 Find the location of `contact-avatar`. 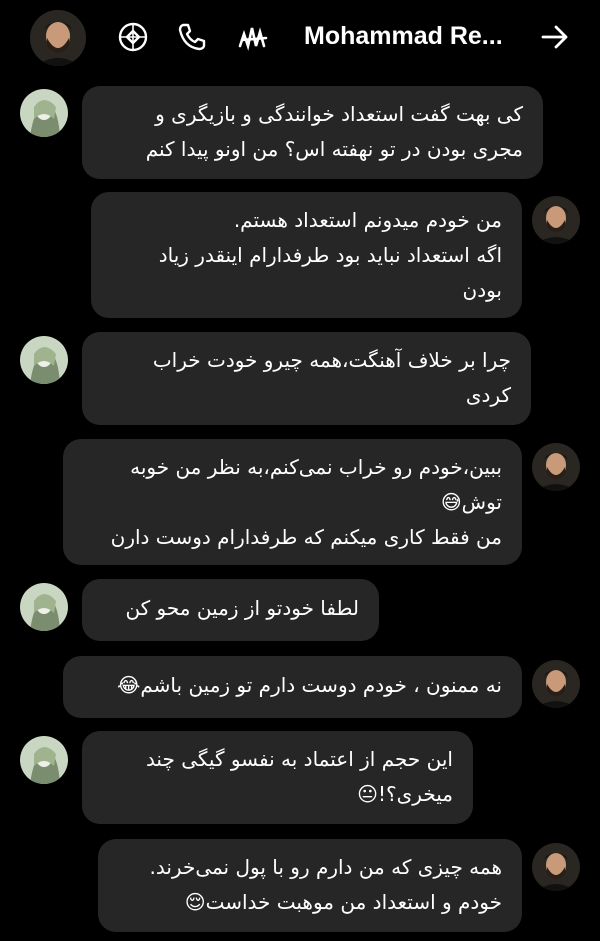

contact-avatar is located at coordinates (58, 38).